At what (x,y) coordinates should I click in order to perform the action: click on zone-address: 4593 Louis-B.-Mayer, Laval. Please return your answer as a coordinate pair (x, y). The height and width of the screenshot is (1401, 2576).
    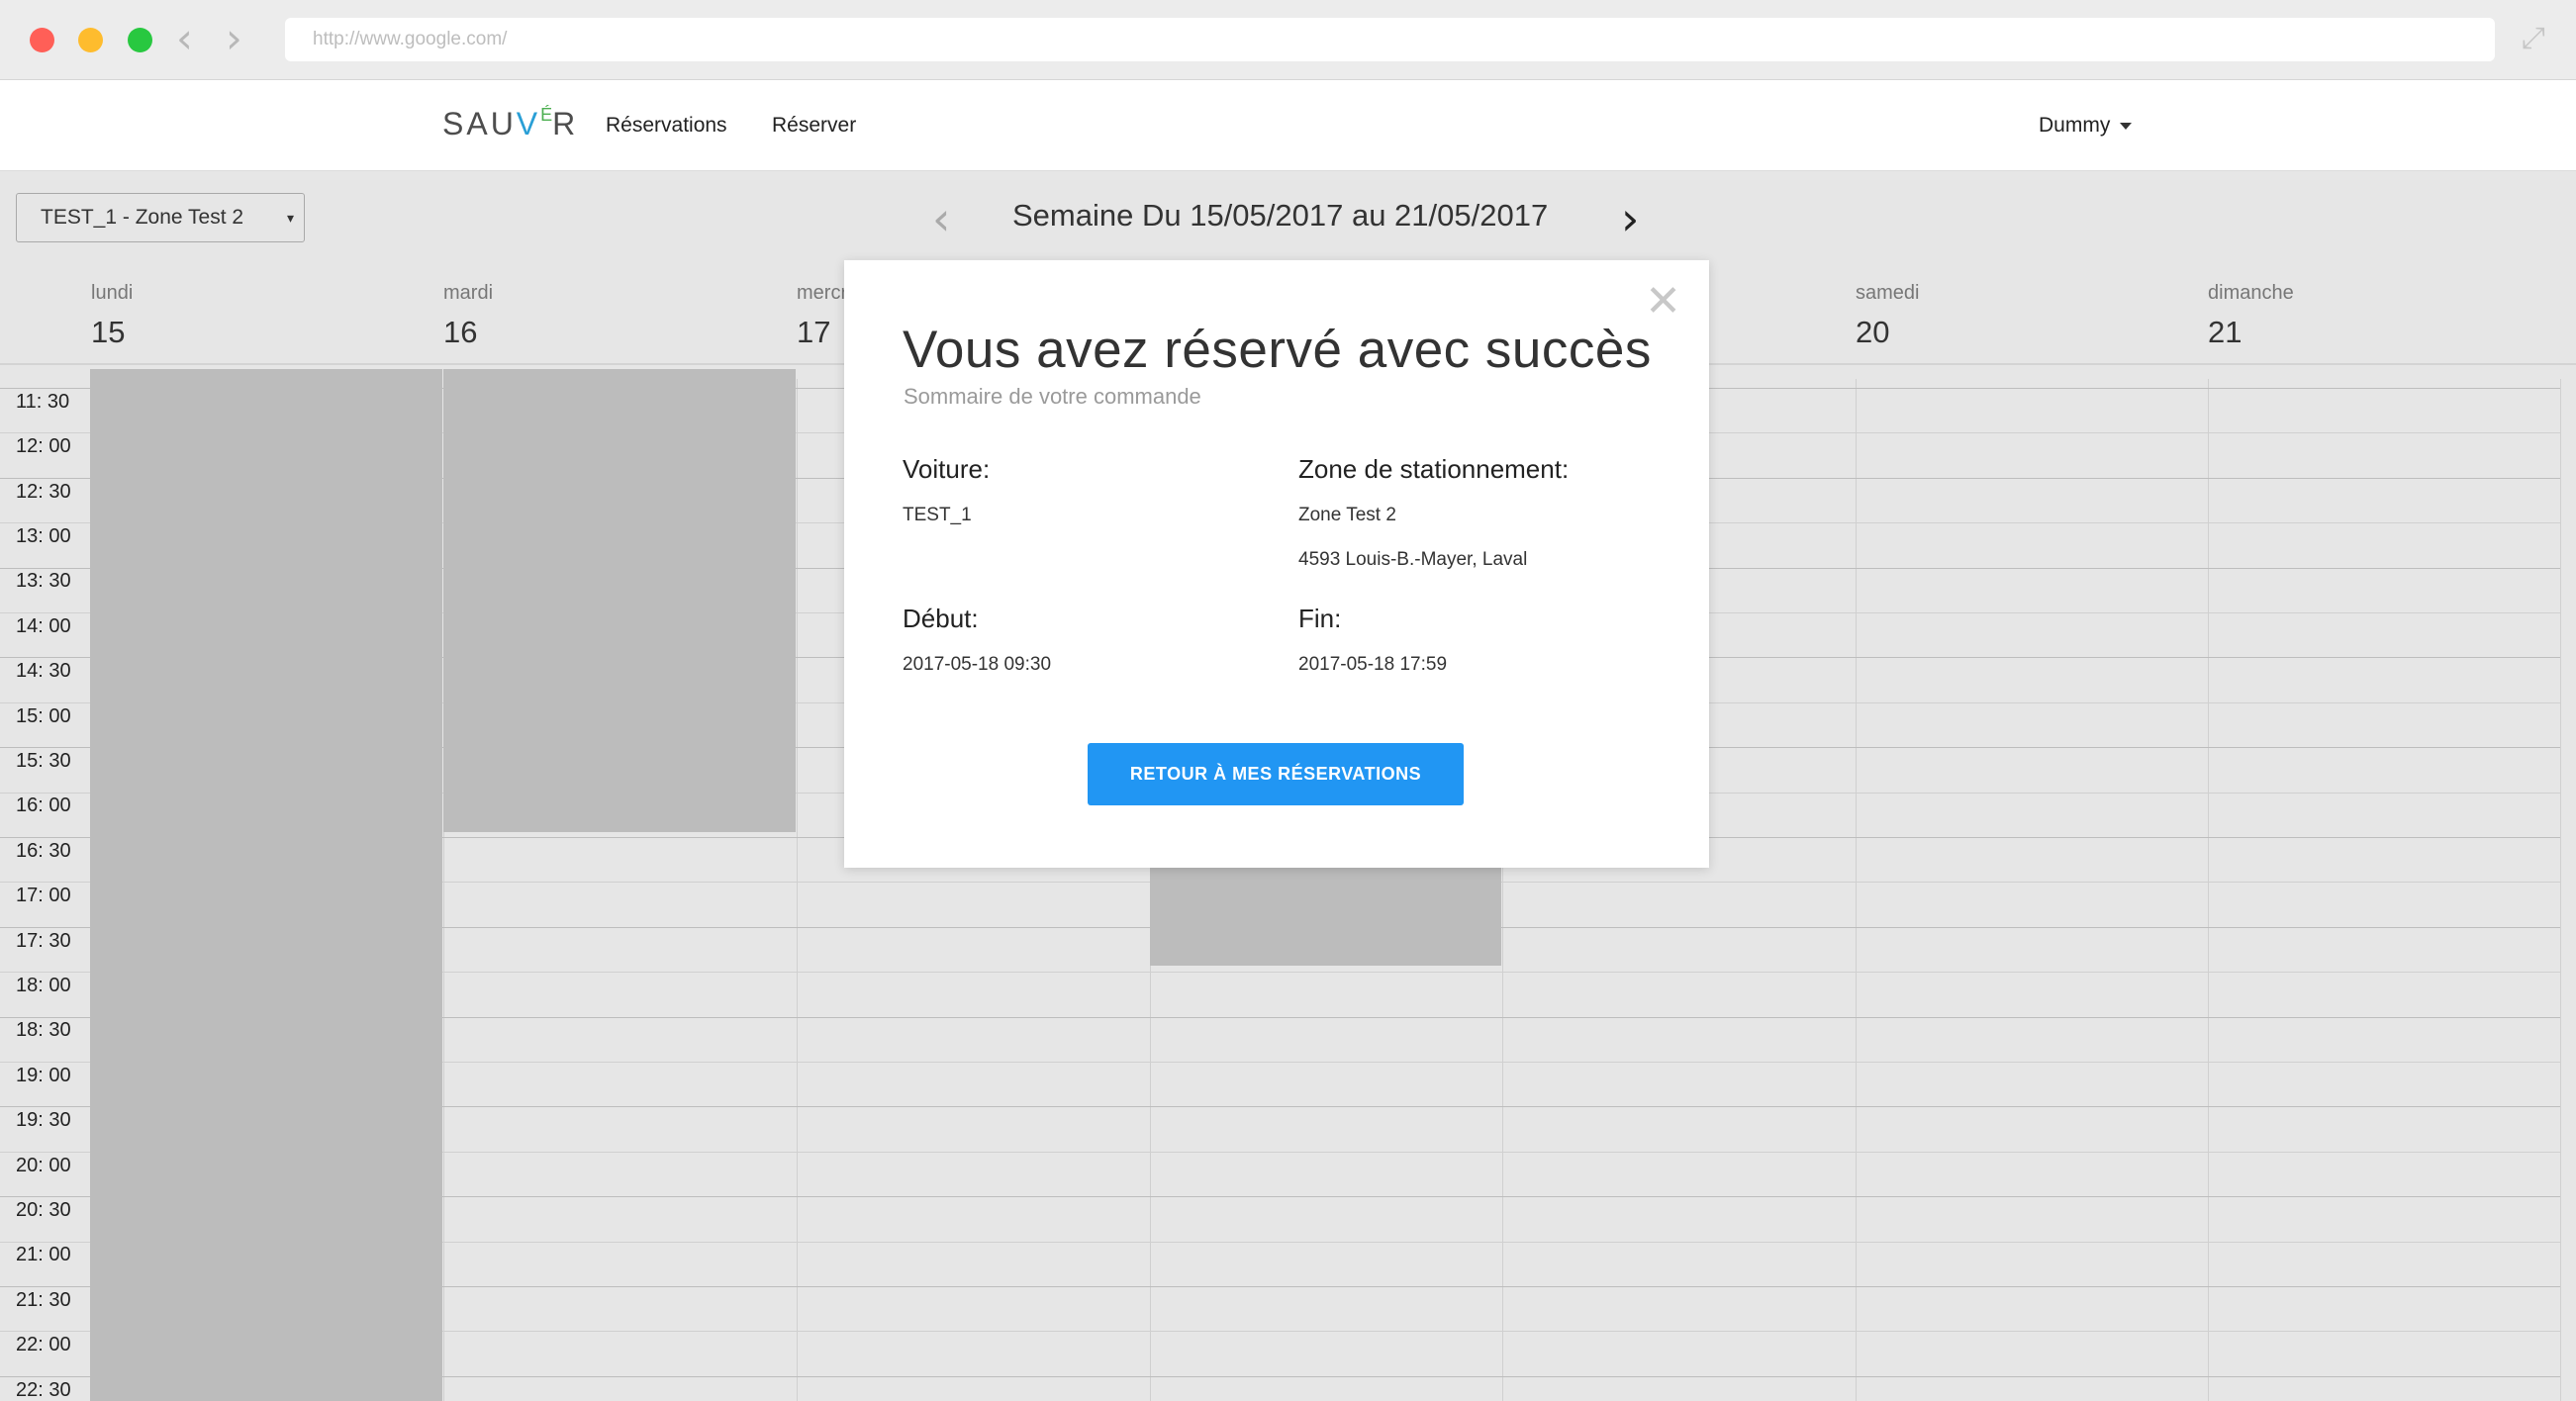
    Looking at the image, I should click on (1413, 559).